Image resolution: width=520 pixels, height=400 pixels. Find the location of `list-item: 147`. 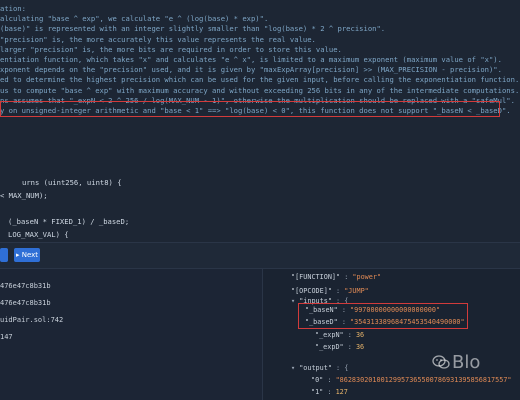

list-item: 147 is located at coordinates (6, 337).